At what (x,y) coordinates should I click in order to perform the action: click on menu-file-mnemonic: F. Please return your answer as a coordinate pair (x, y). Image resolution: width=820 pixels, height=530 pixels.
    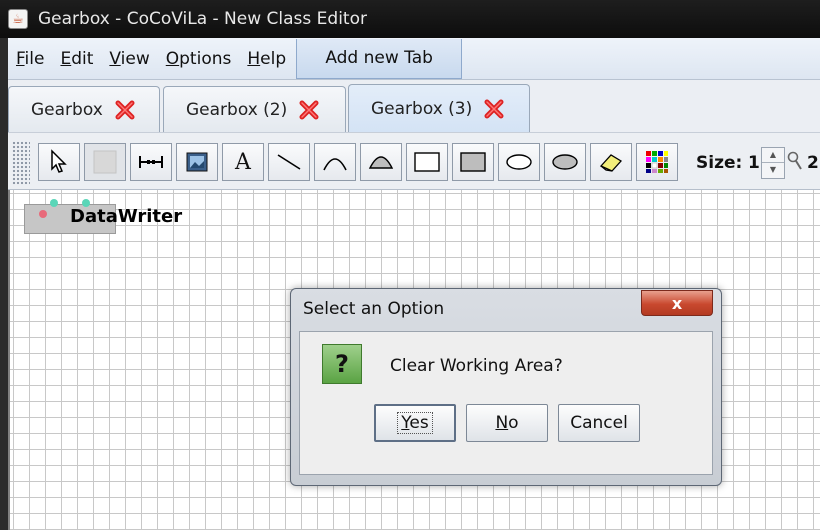
    Looking at the image, I should click on (20, 58).